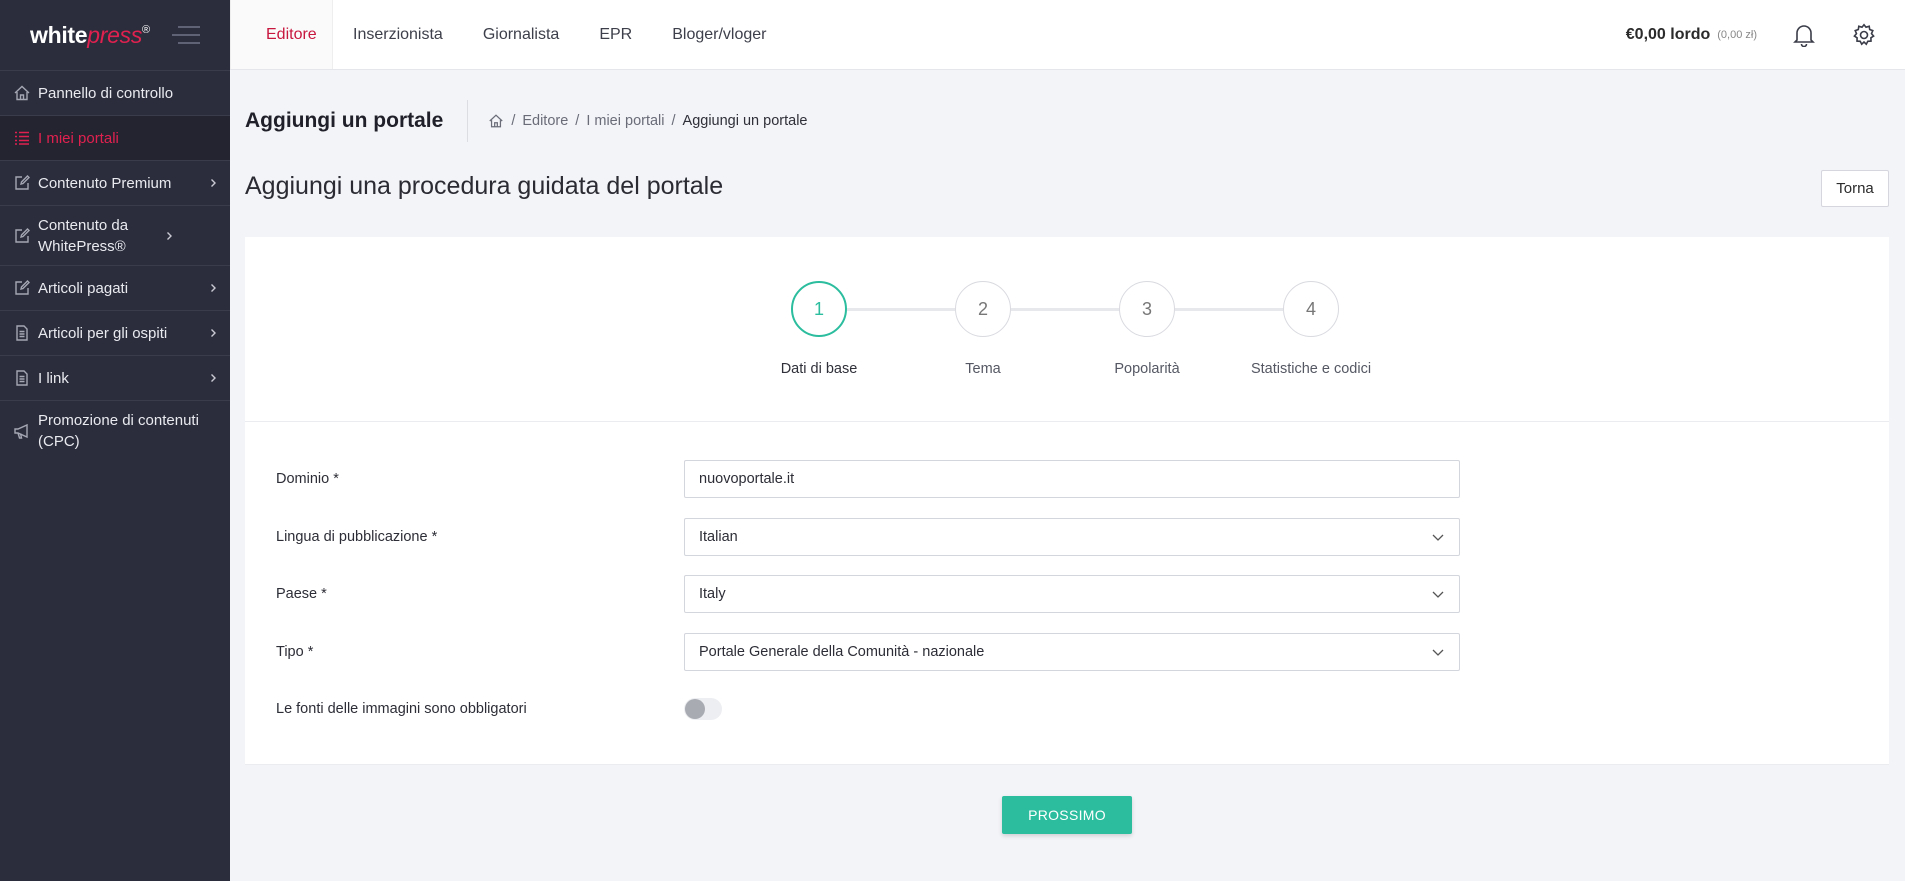  Describe the element at coordinates (22, 431) in the screenshot. I see `megaphone-icon` at that location.